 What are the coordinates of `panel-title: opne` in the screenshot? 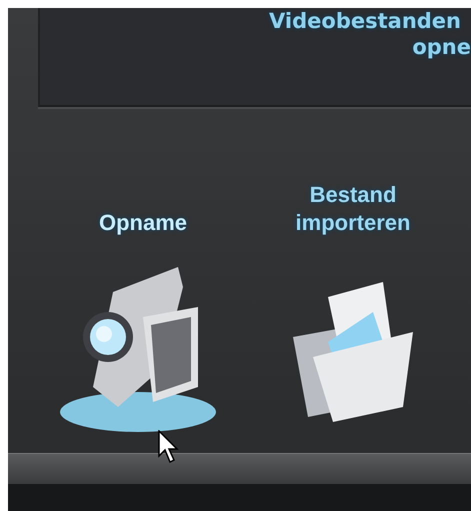 It's located at (441, 47).